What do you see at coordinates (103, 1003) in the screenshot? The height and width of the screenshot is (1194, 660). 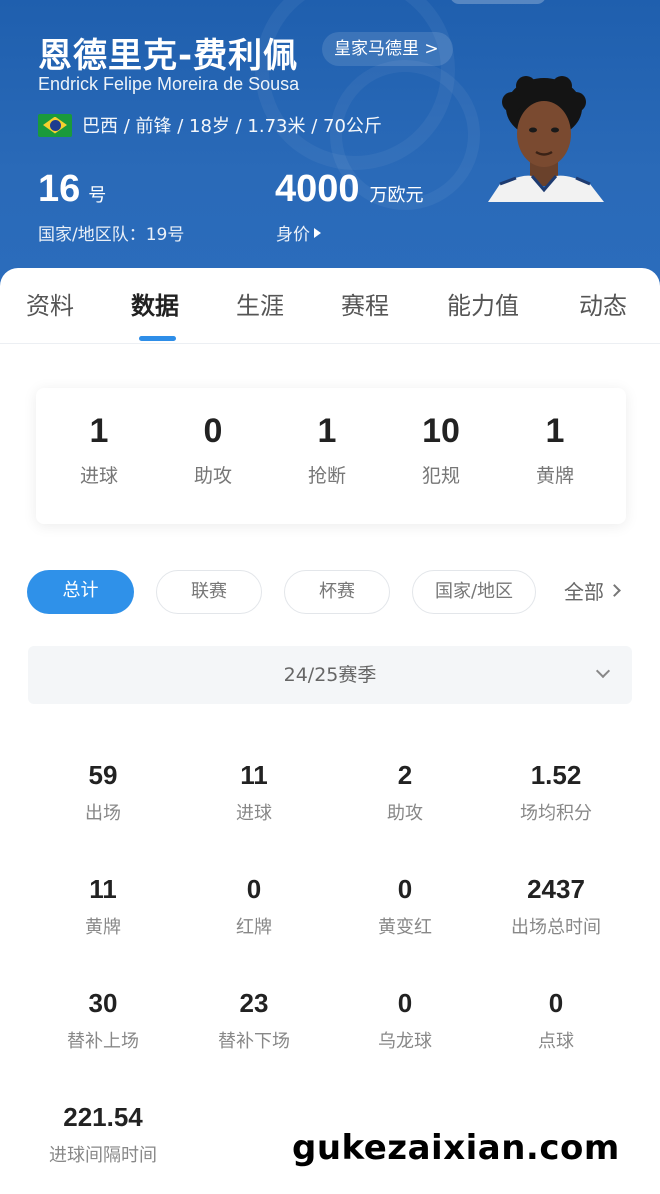 I see `stat-value: 30` at bounding box center [103, 1003].